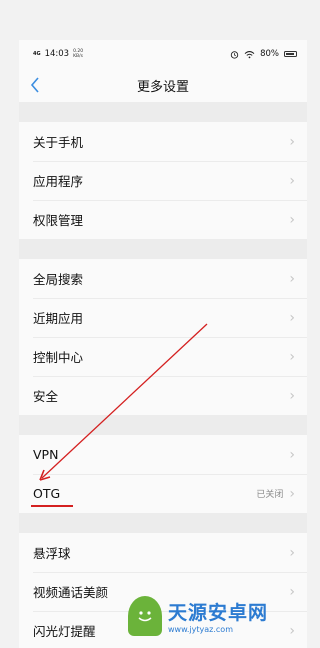 This screenshot has height=648, width=320. I want to click on settings-item-label: 近期应用, so click(58, 318).